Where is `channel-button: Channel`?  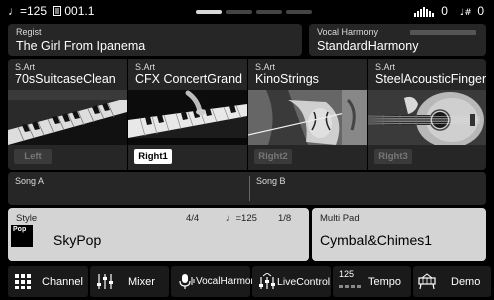
channel-button: Channel is located at coordinates (48, 281).